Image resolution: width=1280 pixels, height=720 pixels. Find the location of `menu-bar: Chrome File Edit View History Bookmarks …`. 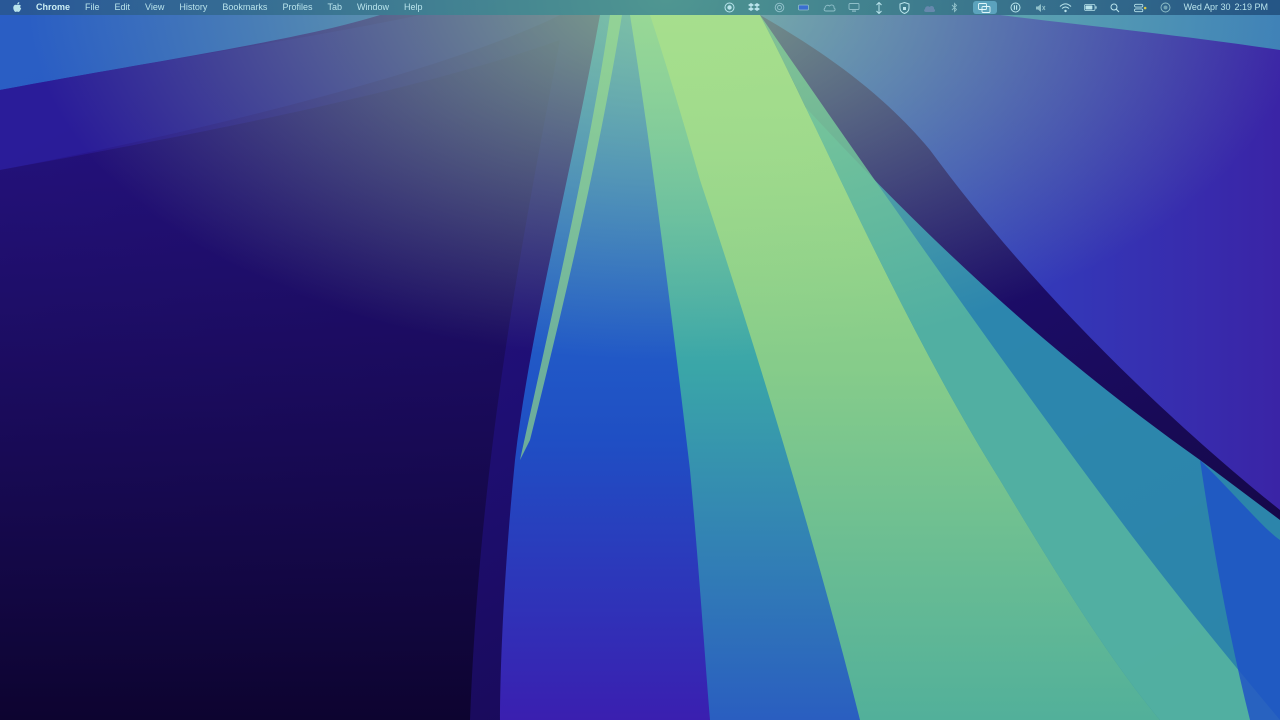

menu-bar: Chrome File Edit View History Bookmarks … is located at coordinates (640, 7).